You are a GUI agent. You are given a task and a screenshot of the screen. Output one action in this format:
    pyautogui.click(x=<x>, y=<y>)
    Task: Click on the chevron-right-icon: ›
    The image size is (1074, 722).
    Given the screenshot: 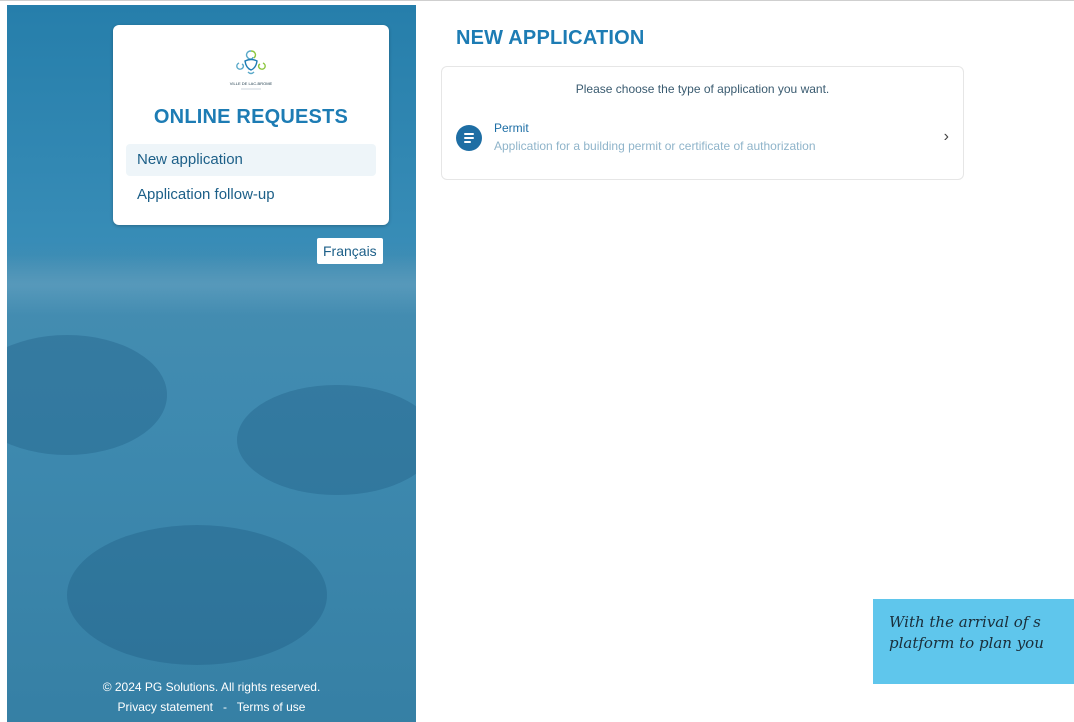 What is the action you would take?
    pyautogui.click(x=946, y=136)
    